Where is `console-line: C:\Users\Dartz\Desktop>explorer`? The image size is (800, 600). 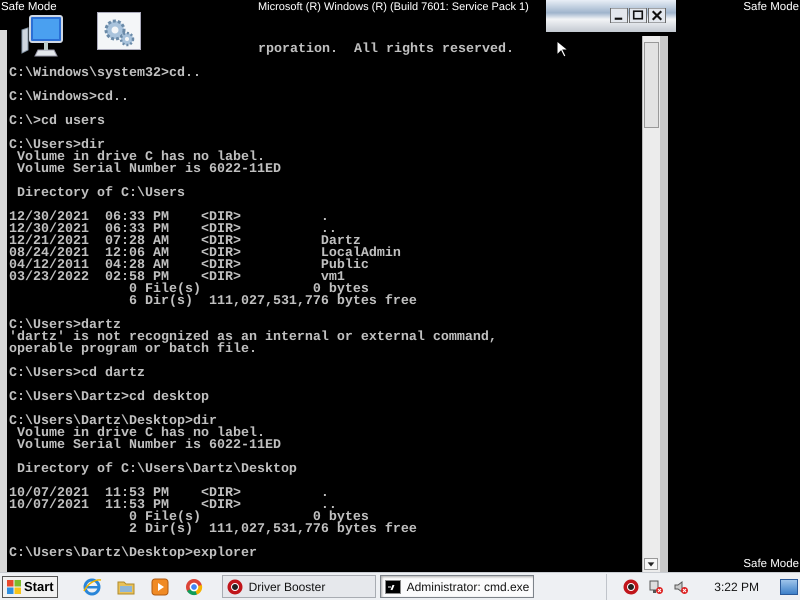 console-line: C:\Users\Dartz\Desktop>explorer is located at coordinates (133, 554).